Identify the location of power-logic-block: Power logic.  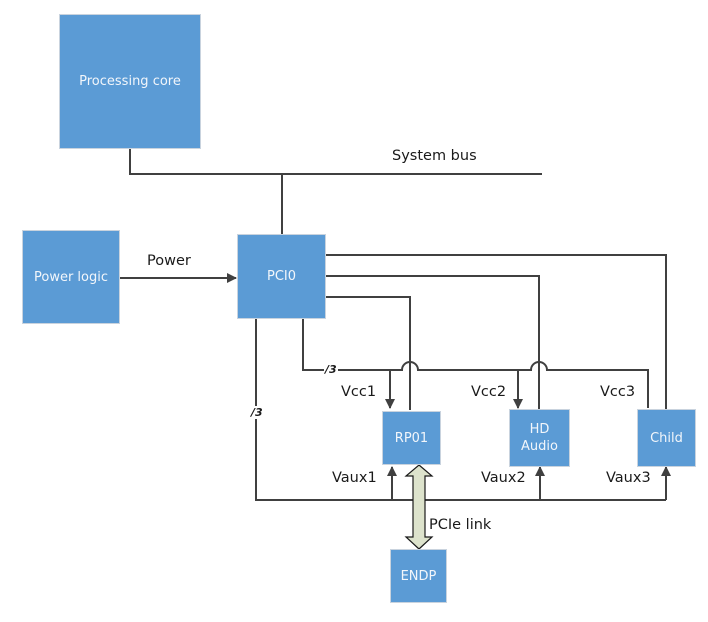
(71, 277).